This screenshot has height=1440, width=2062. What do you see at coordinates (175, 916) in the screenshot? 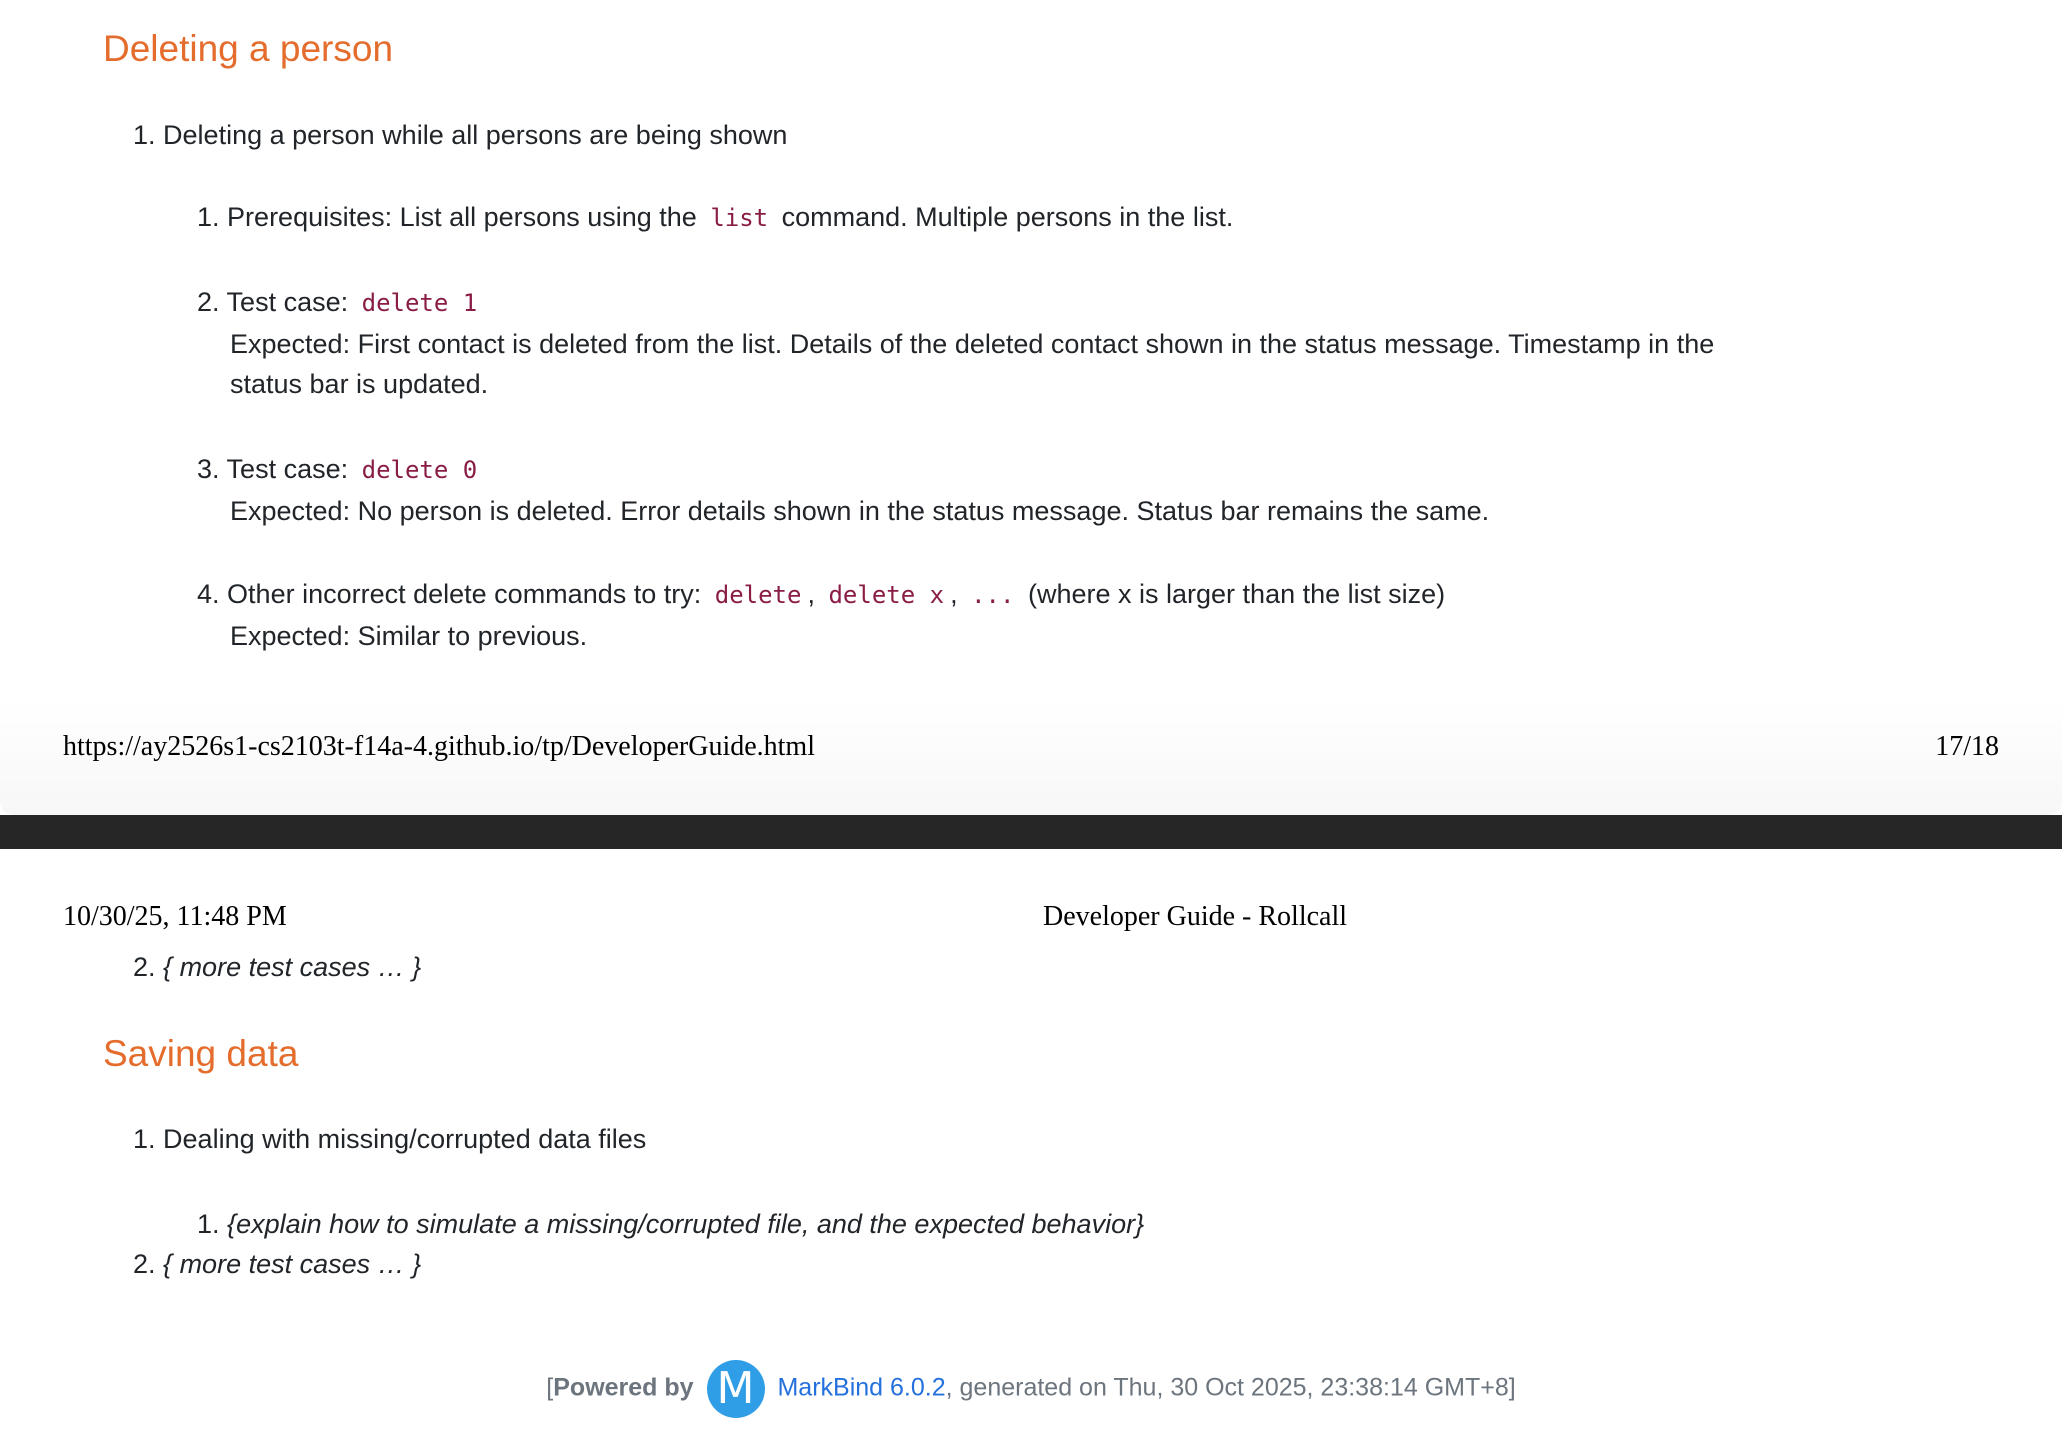
I see `print-datetime: 10/30/25, 11:48 PM` at bounding box center [175, 916].